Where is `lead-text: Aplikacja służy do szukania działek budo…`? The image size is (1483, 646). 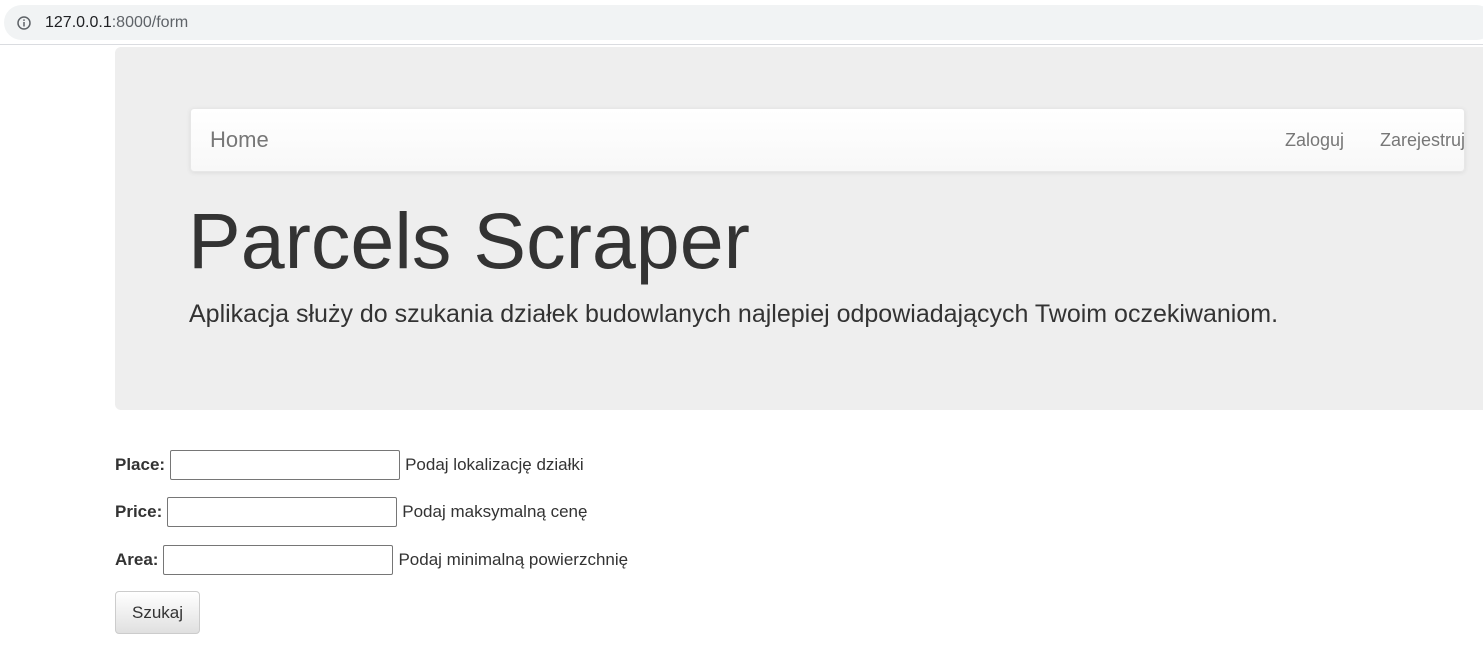 lead-text: Aplikacja służy do szukania działek budo… is located at coordinates (734, 314).